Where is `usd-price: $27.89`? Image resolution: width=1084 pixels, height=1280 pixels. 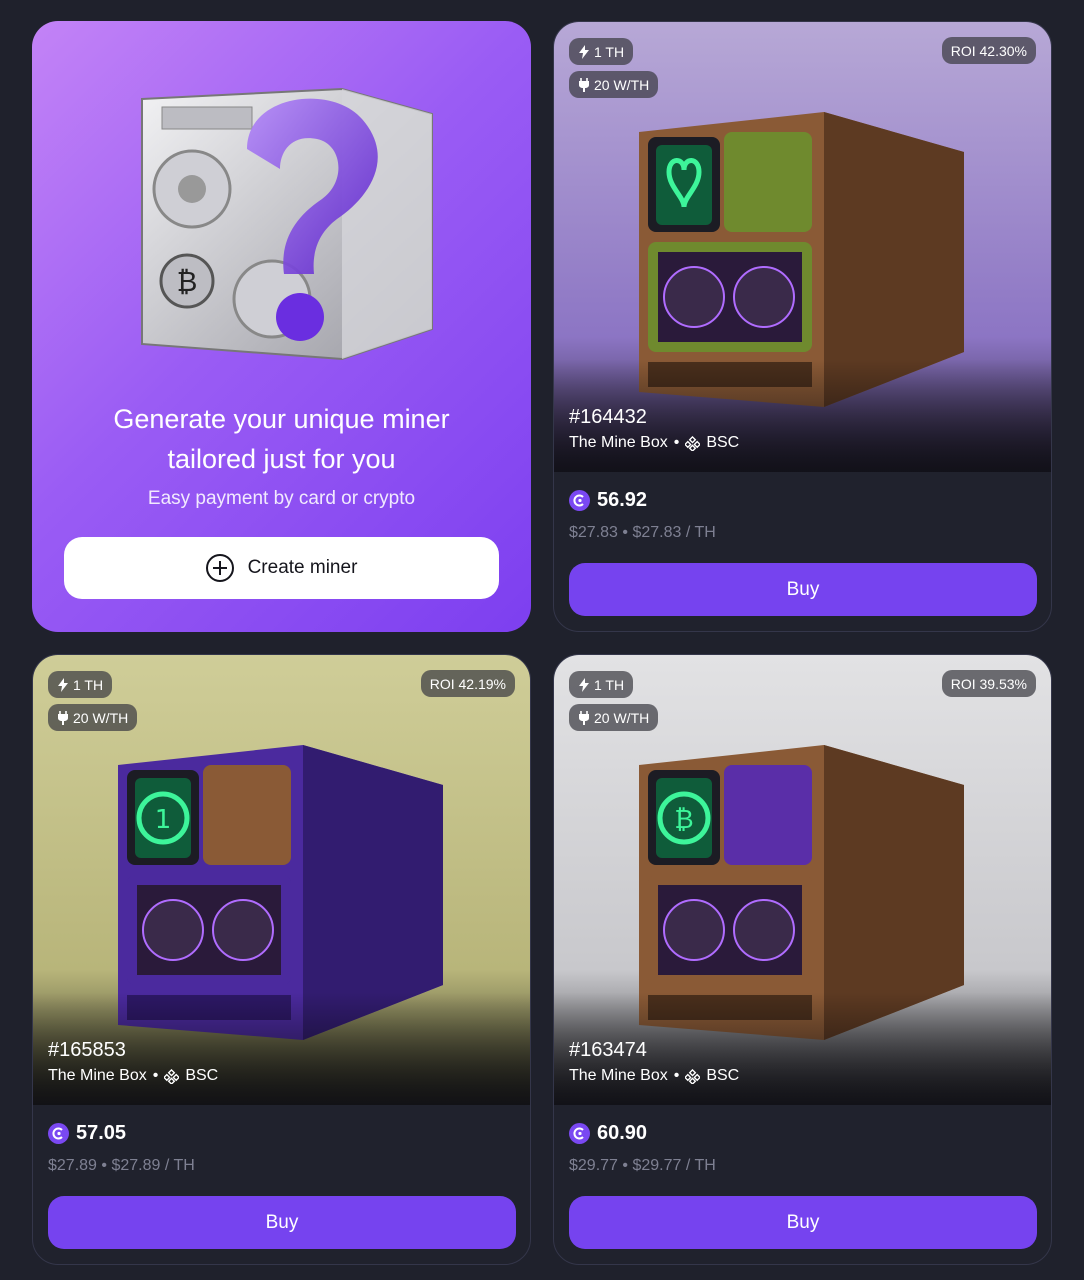
usd-price: $27.89 is located at coordinates (72, 1165).